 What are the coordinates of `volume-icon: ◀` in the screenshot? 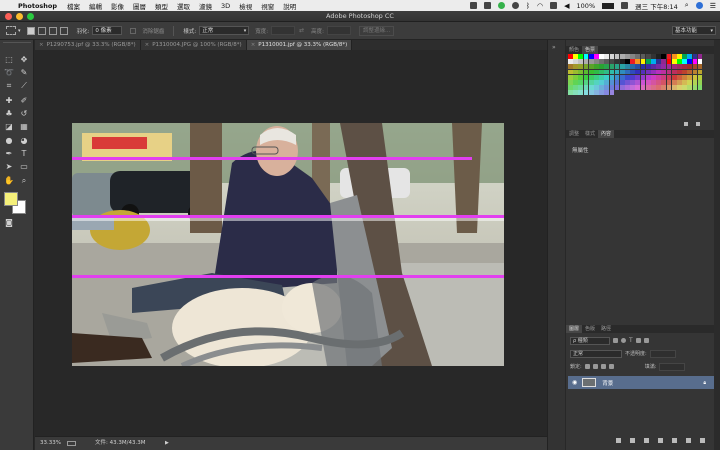 It's located at (566, 6).